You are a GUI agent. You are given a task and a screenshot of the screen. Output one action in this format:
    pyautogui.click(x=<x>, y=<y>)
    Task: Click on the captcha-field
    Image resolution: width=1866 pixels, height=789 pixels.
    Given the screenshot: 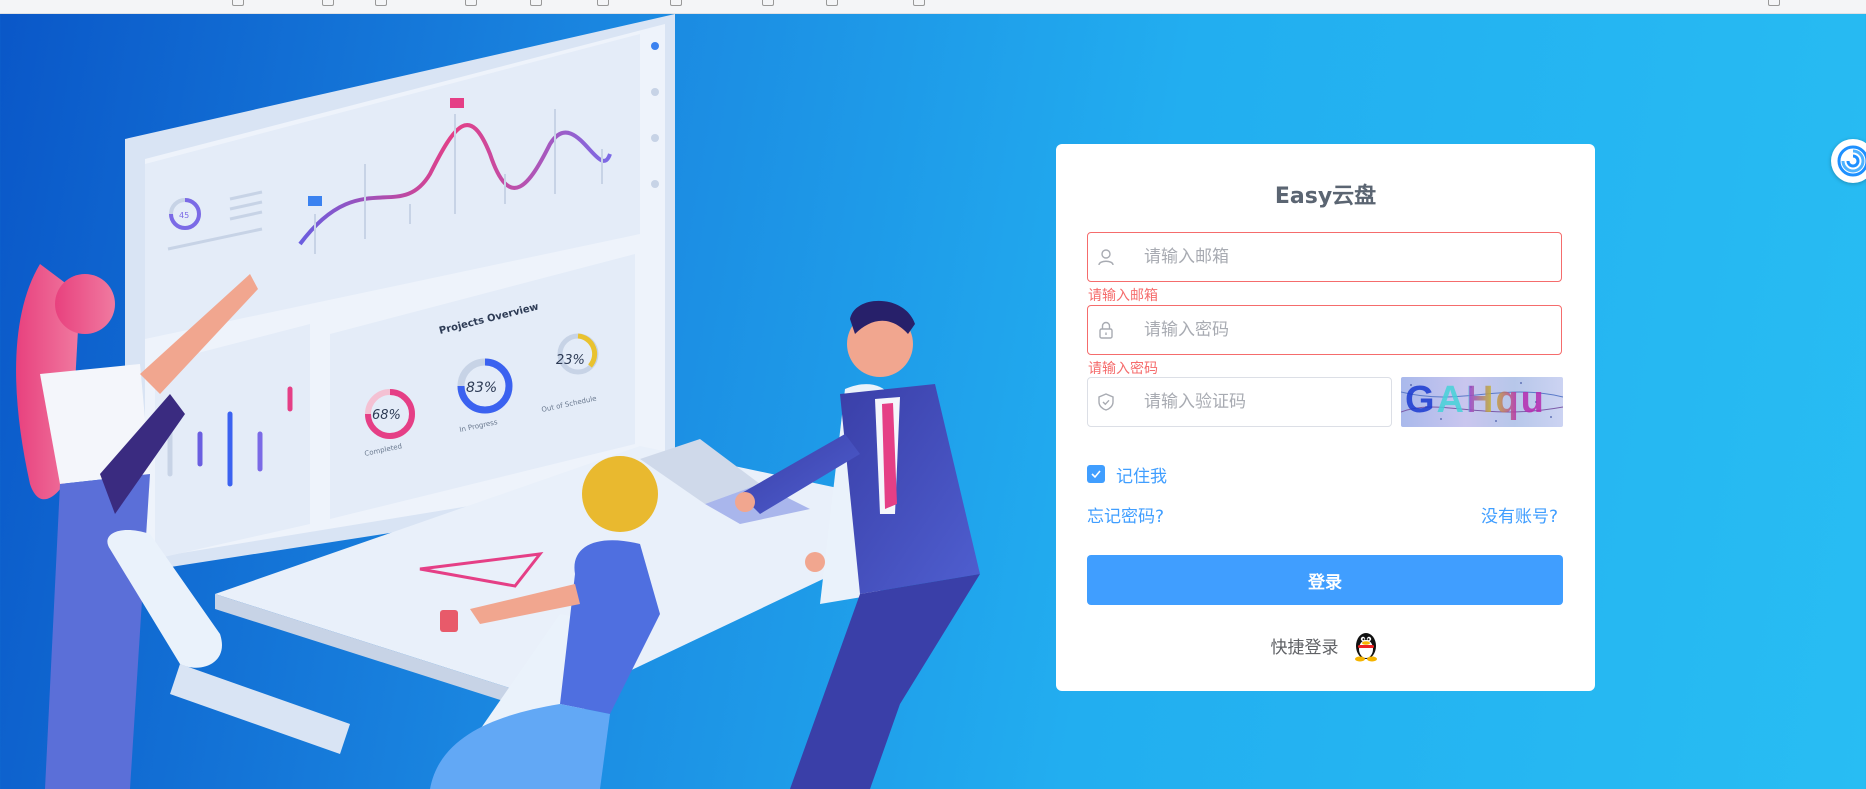 What is the action you would take?
    pyautogui.click(x=1239, y=402)
    